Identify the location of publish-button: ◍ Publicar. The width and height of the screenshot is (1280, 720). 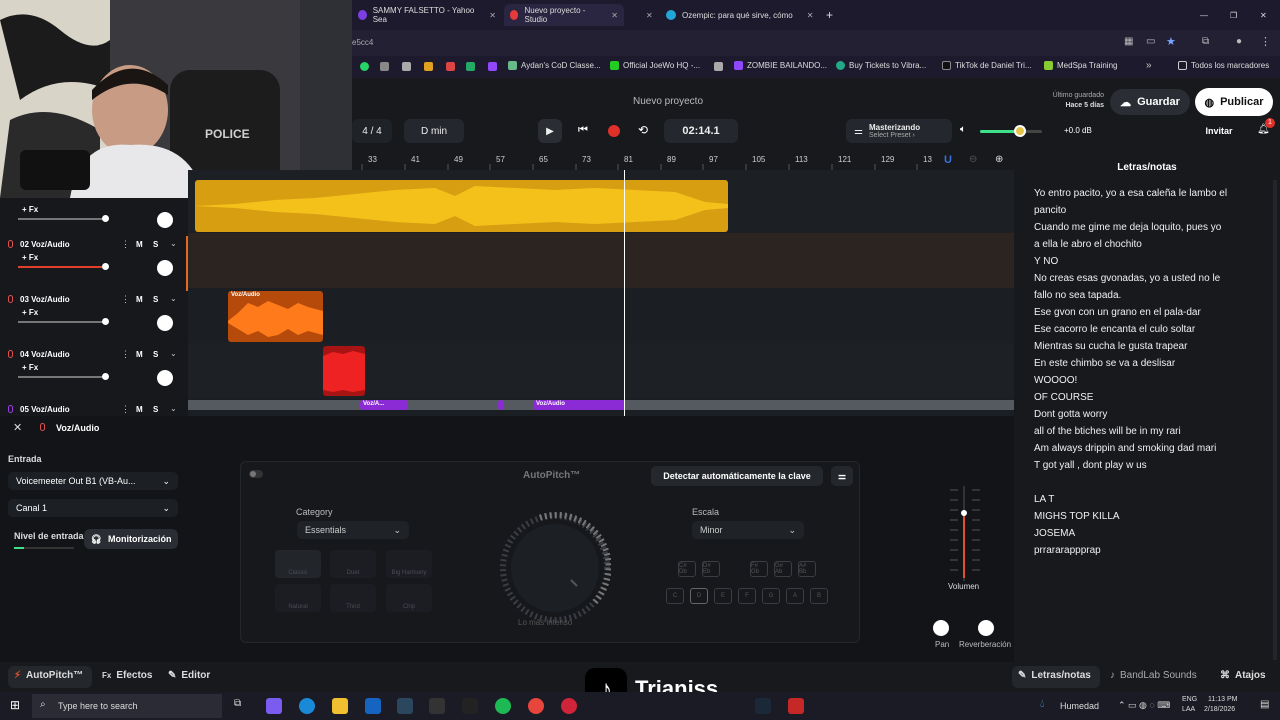
(1234, 102).